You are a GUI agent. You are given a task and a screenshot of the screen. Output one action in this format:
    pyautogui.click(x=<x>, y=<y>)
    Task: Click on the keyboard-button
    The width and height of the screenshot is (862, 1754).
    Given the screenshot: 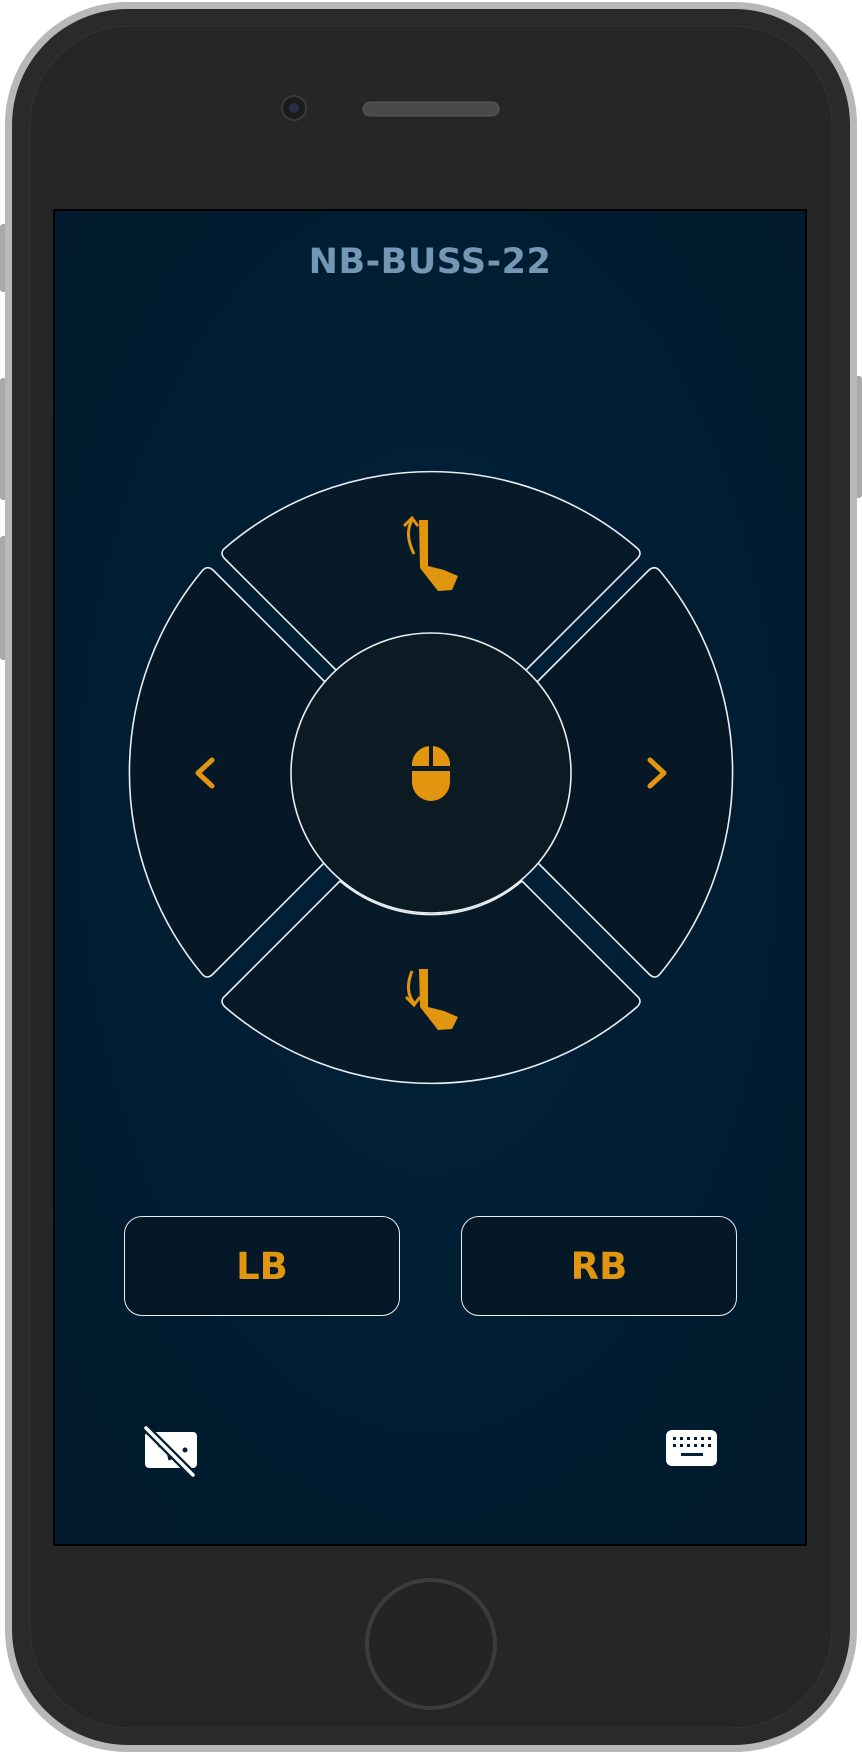 What is the action you would take?
    pyautogui.click(x=691, y=1448)
    